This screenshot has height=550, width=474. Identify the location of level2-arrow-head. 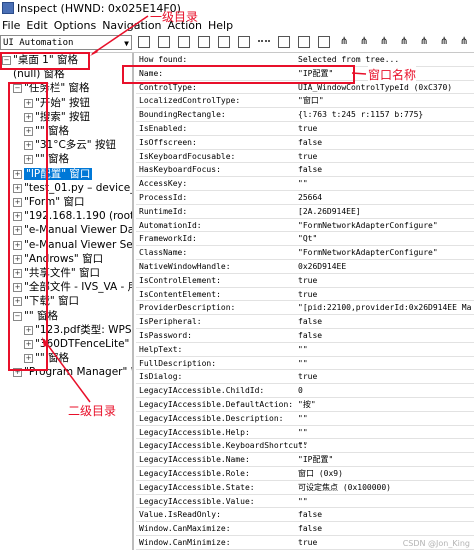
(45, 342).